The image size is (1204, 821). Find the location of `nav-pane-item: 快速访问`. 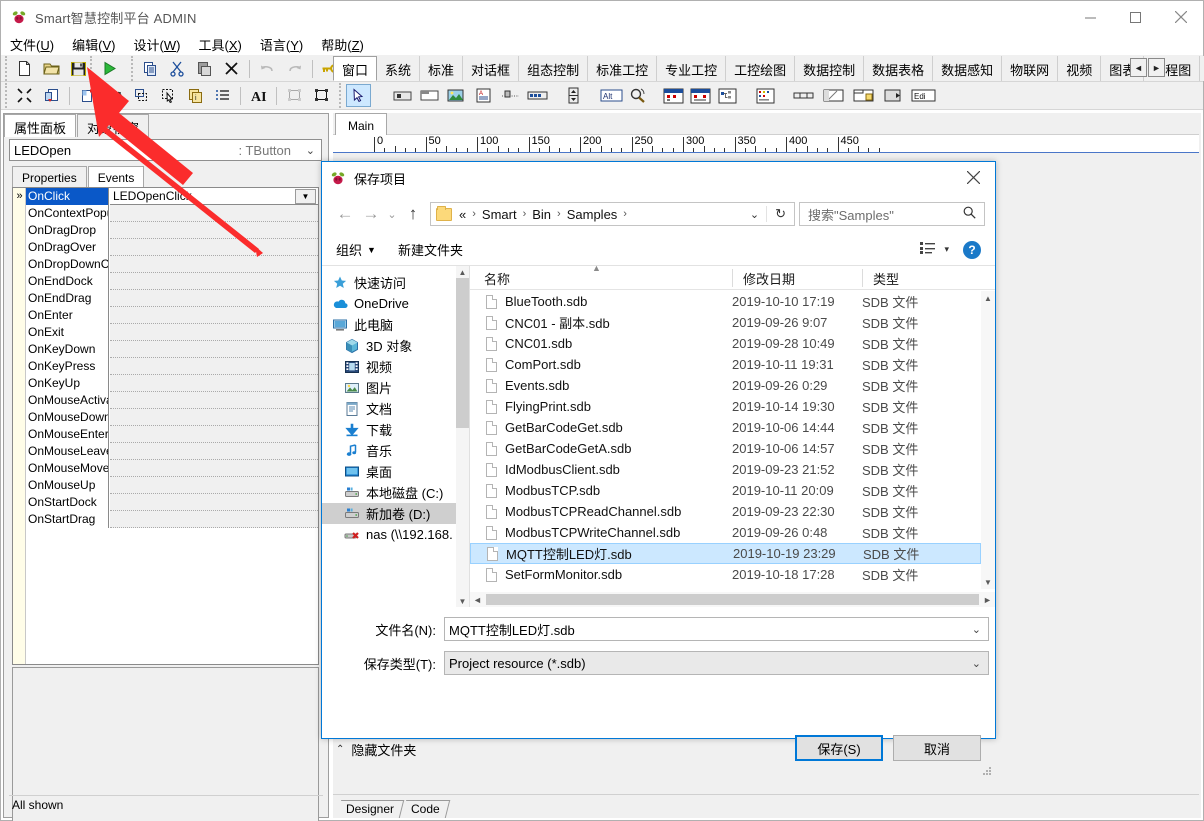

nav-pane-item: 快速访问 is located at coordinates (395, 282).